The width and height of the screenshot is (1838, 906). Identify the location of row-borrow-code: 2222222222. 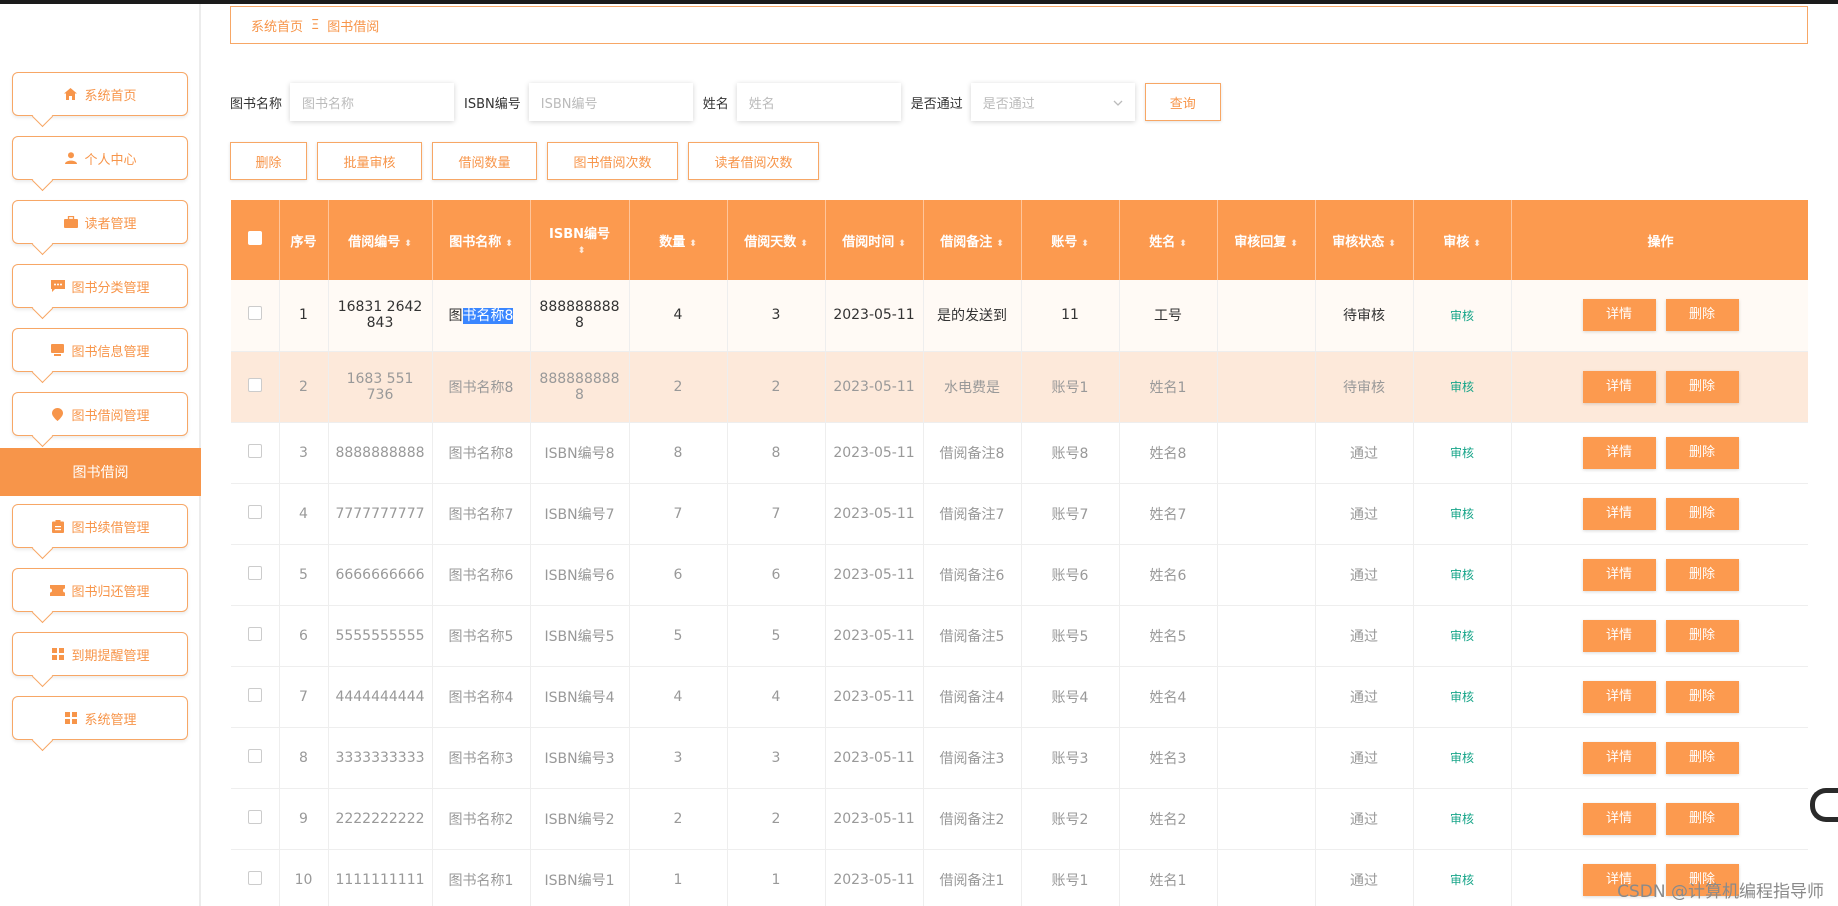
(380, 819).